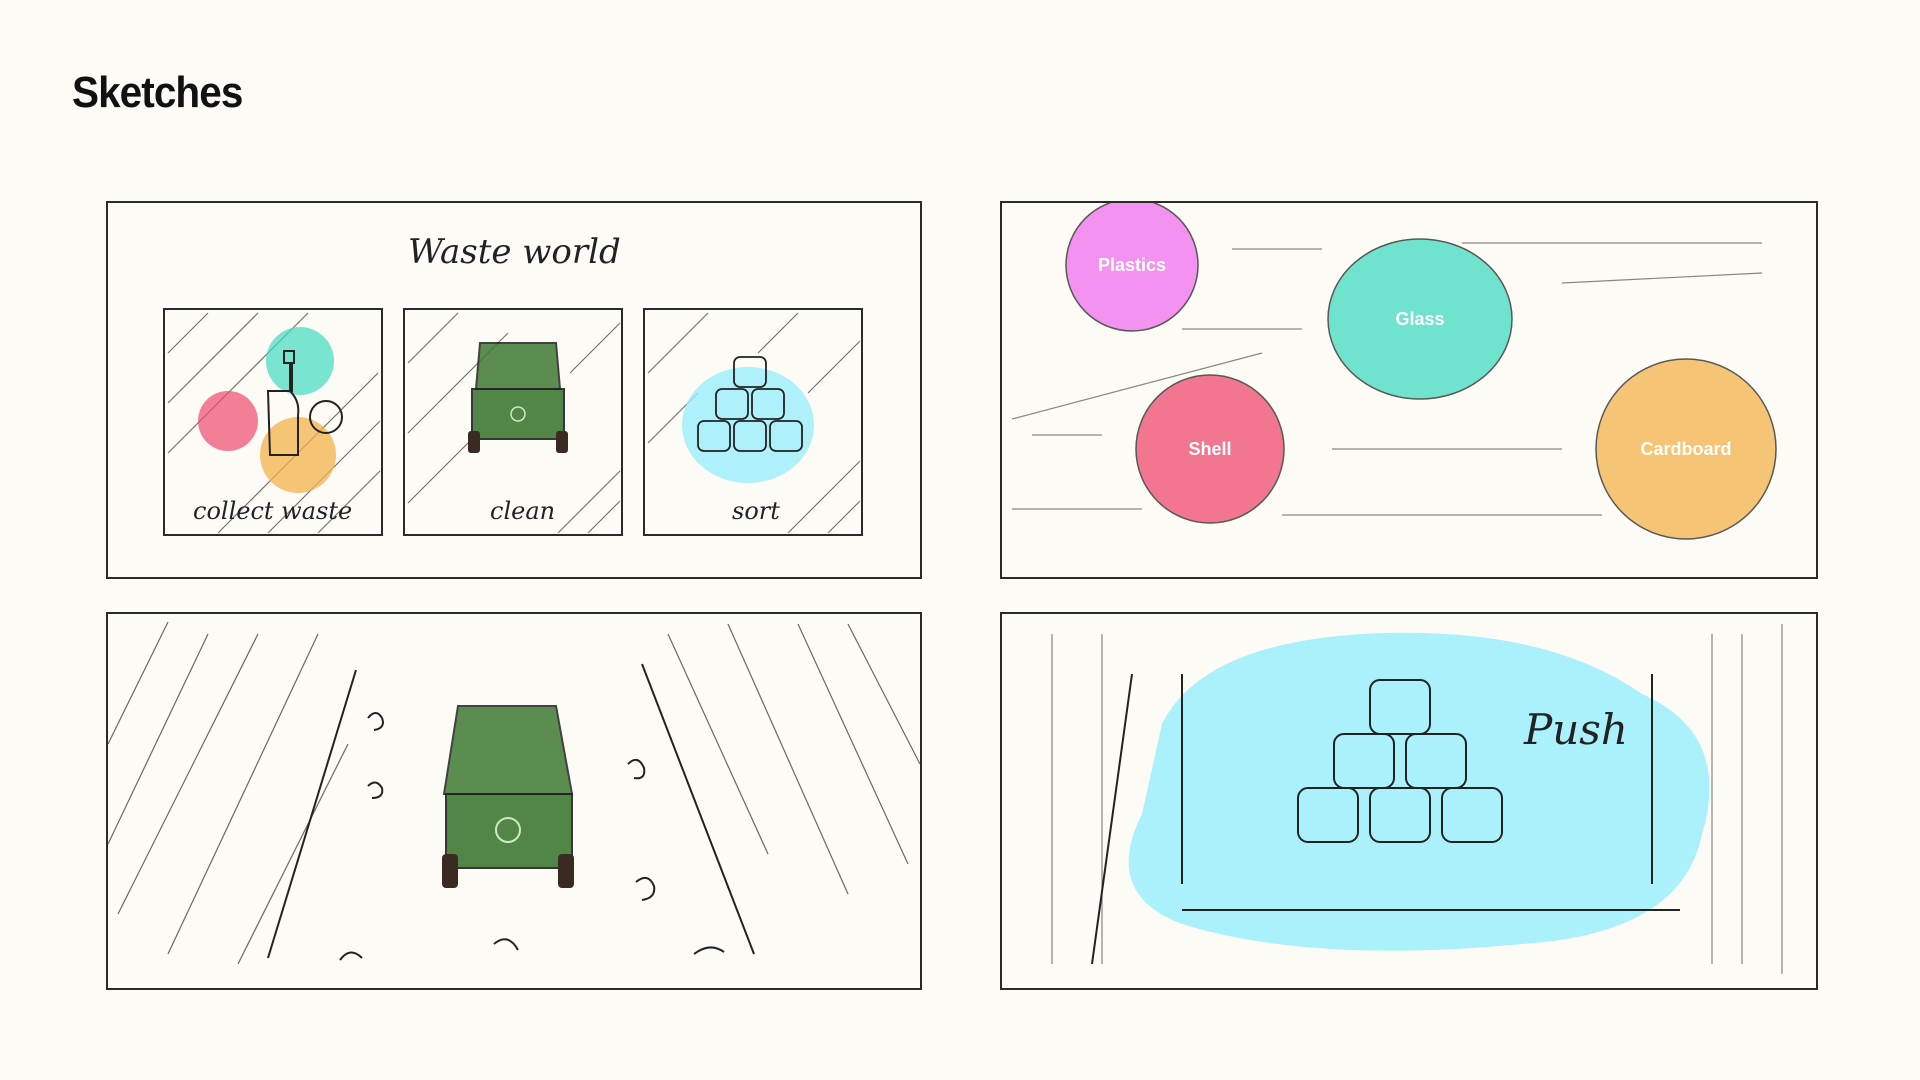  I want to click on push-label: Push, so click(1575, 729).